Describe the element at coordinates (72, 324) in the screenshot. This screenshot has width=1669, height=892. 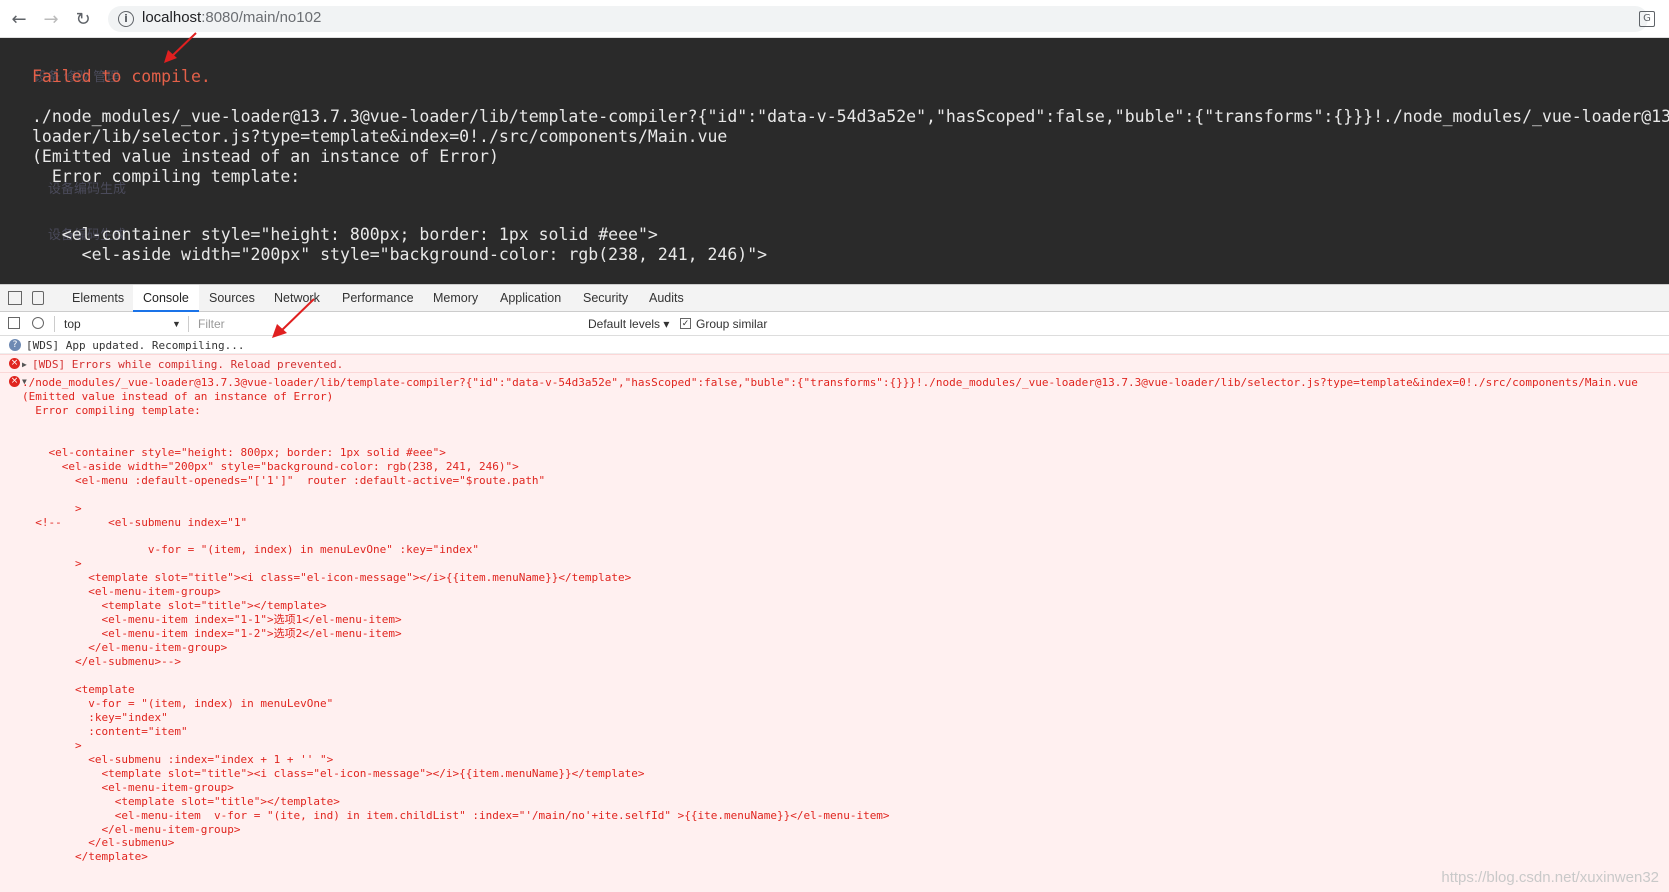
I see `context-select: top` at that location.